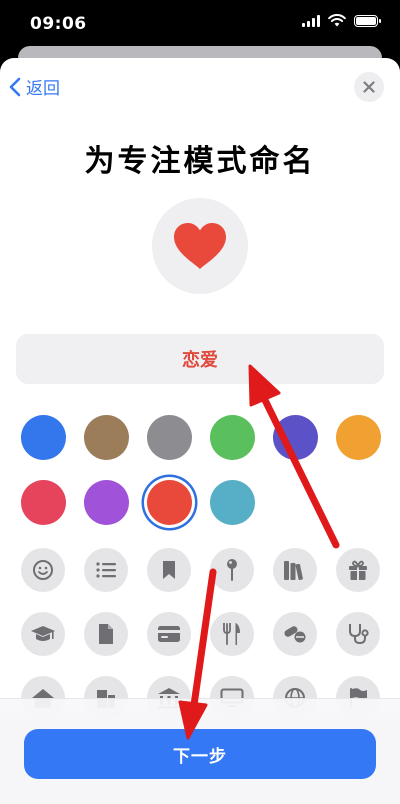 The height and width of the screenshot is (804, 400). Describe the element at coordinates (232, 437) in the screenshot. I see `color-swatch-green` at that location.